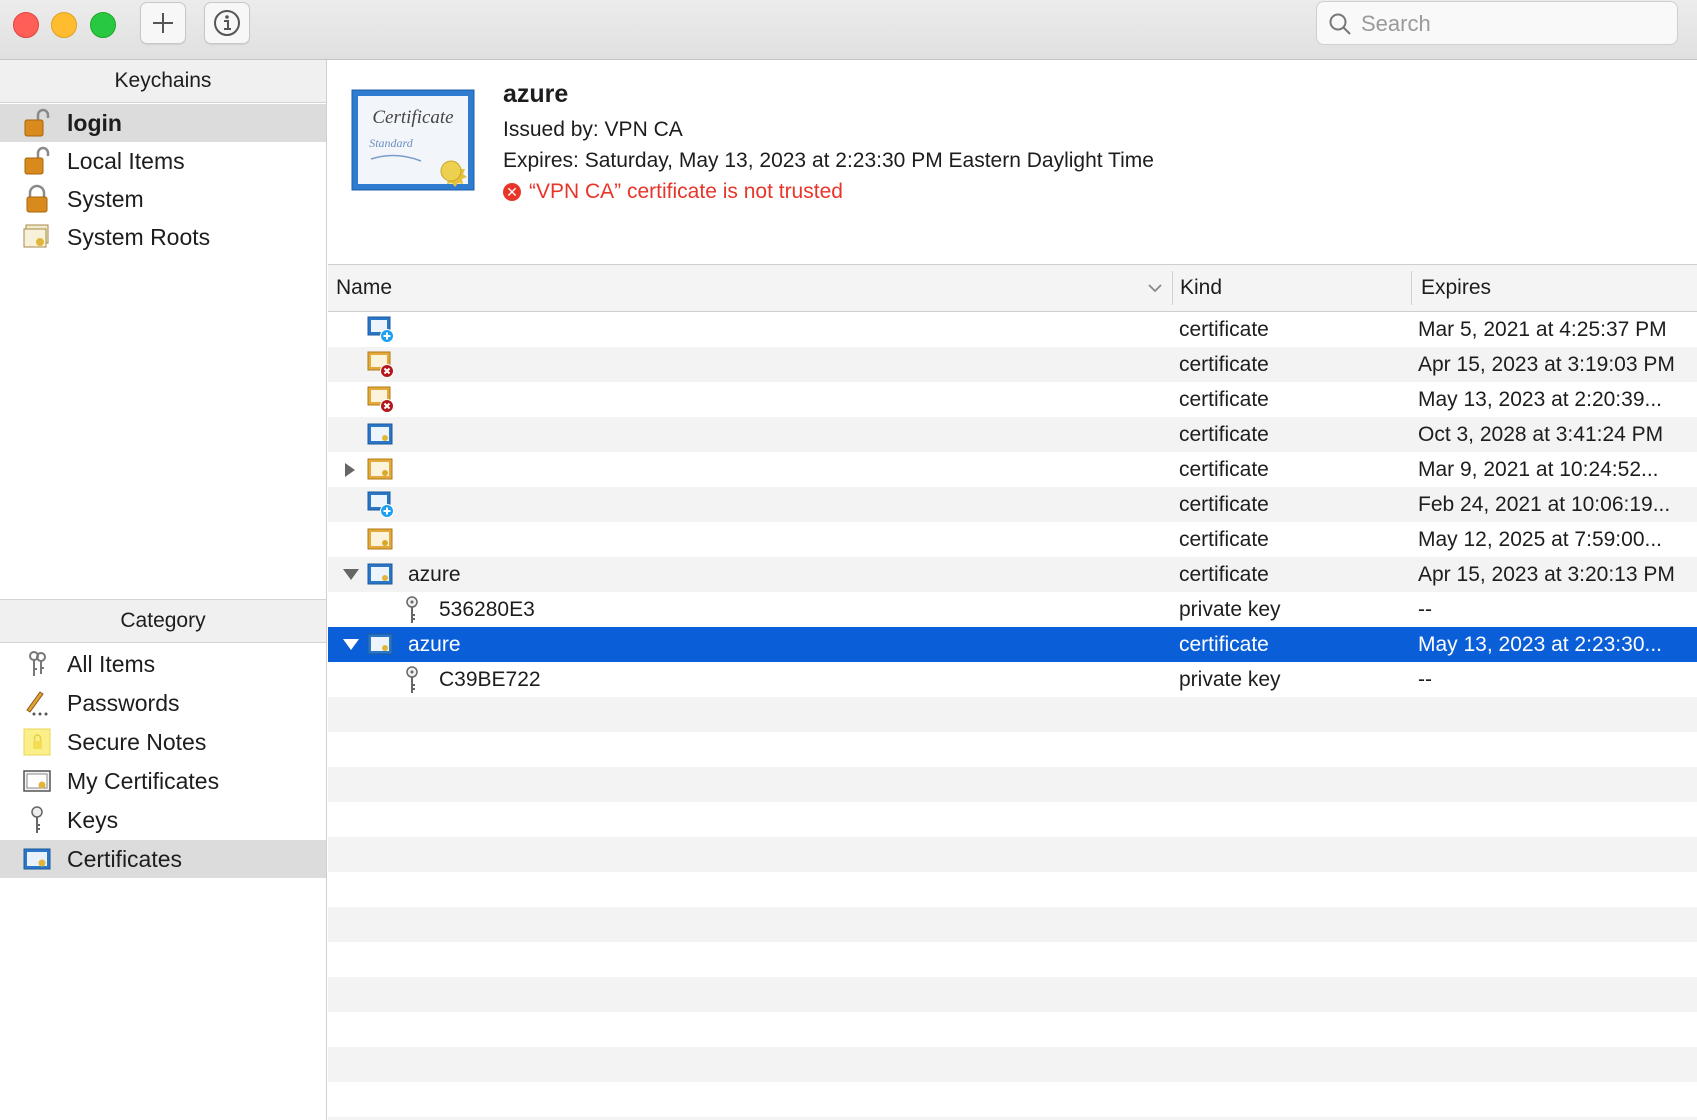 The width and height of the screenshot is (1697, 1120). What do you see at coordinates (125, 858) in the screenshot?
I see `sidebar-item-label: Certificates` at bounding box center [125, 858].